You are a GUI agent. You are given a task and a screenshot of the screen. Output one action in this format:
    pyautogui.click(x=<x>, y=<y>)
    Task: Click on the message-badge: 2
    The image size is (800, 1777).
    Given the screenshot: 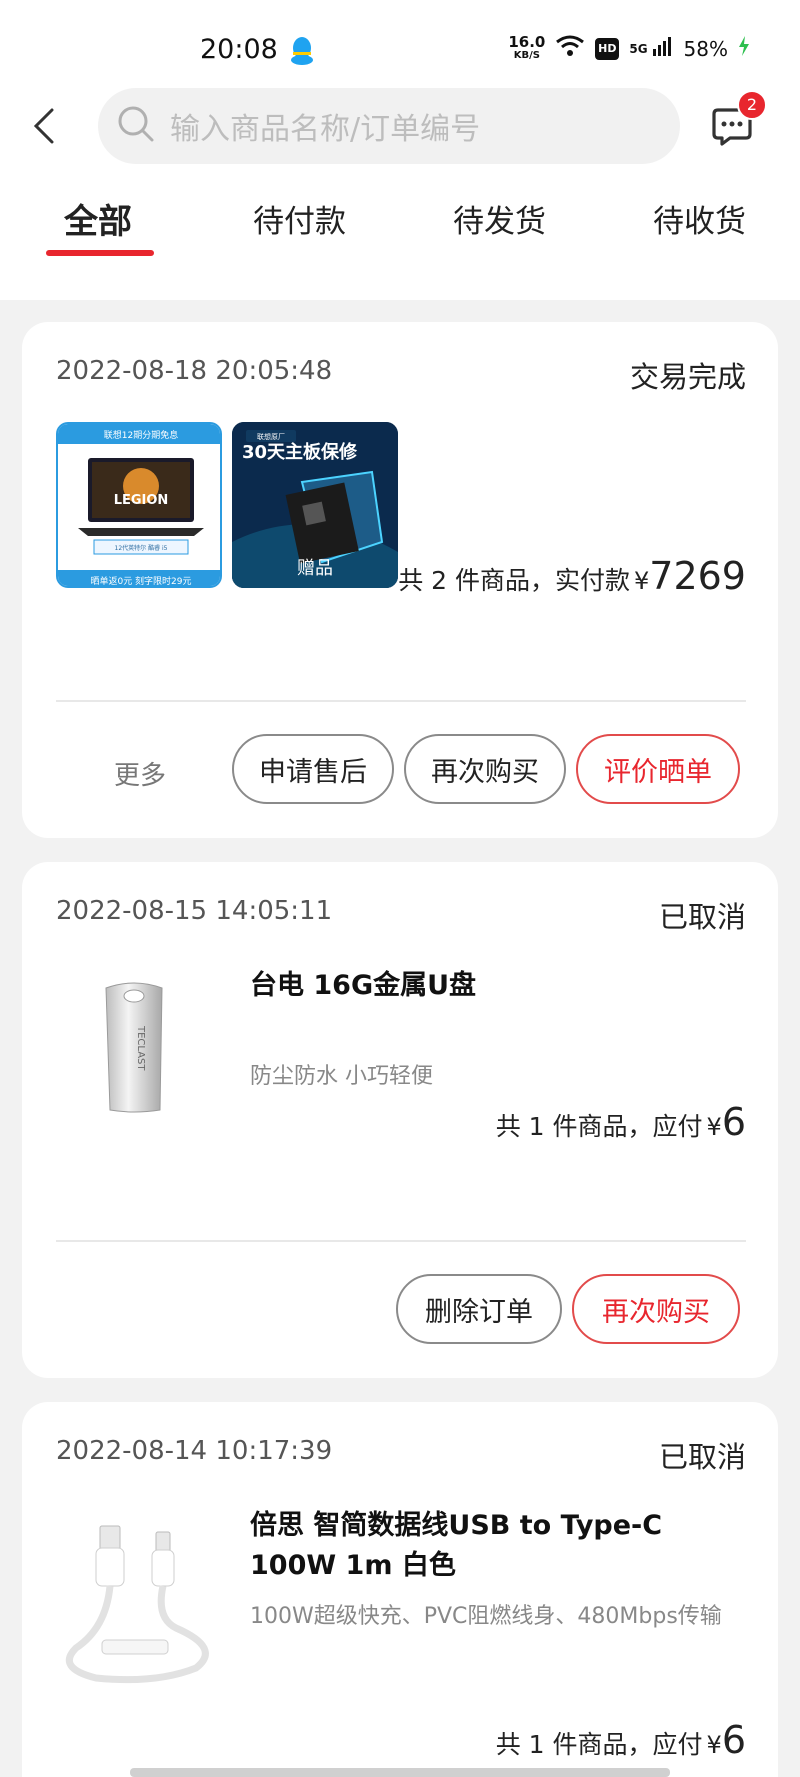 What is the action you would take?
    pyautogui.click(x=752, y=105)
    